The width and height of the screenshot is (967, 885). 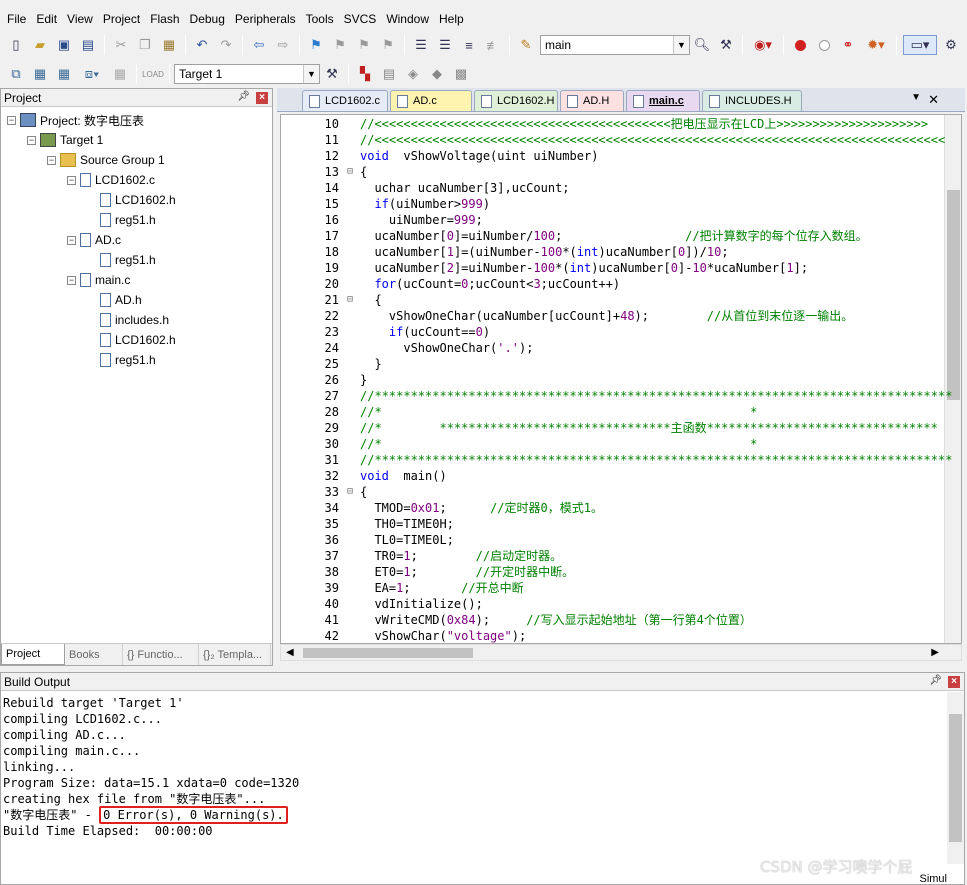 What do you see at coordinates (64, 45) in the screenshot?
I see `save-icon: ▣` at bounding box center [64, 45].